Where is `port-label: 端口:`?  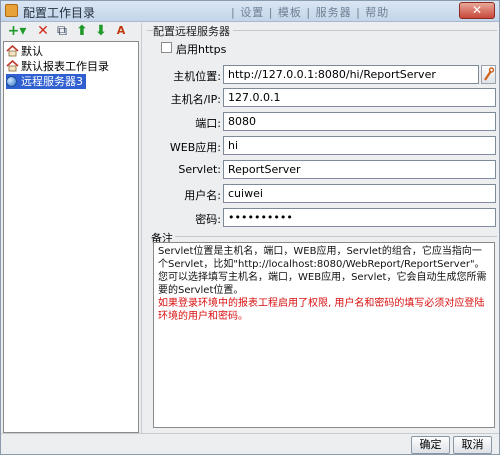
port-label: 端口: is located at coordinates (208, 123).